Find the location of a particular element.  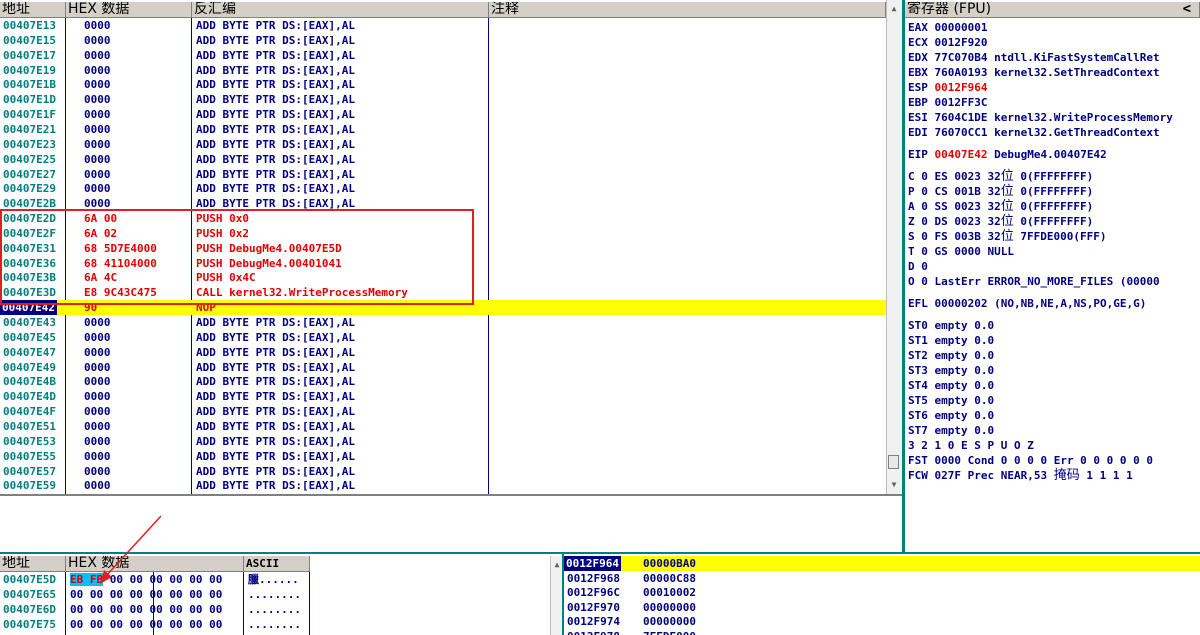

register-line: A 0 SS 0023 32位 0(FFFFFFFF) is located at coordinates (1000, 206).